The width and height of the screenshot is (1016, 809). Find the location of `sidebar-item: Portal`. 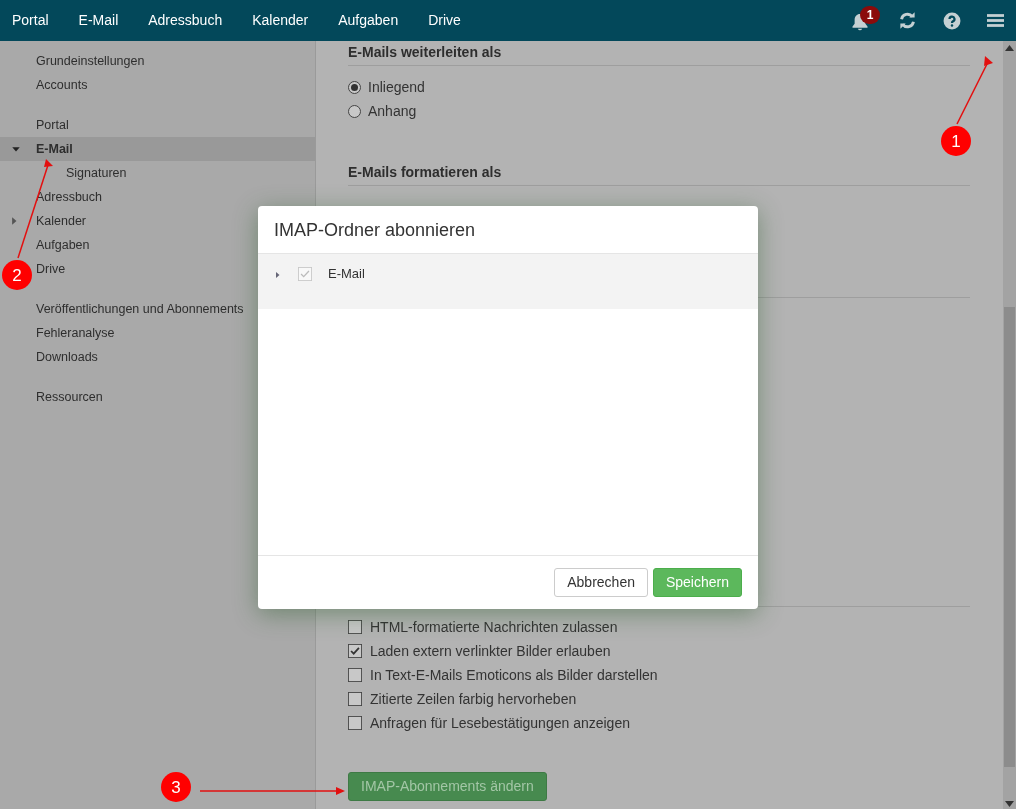

sidebar-item: Portal is located at coordinates (157, 125).